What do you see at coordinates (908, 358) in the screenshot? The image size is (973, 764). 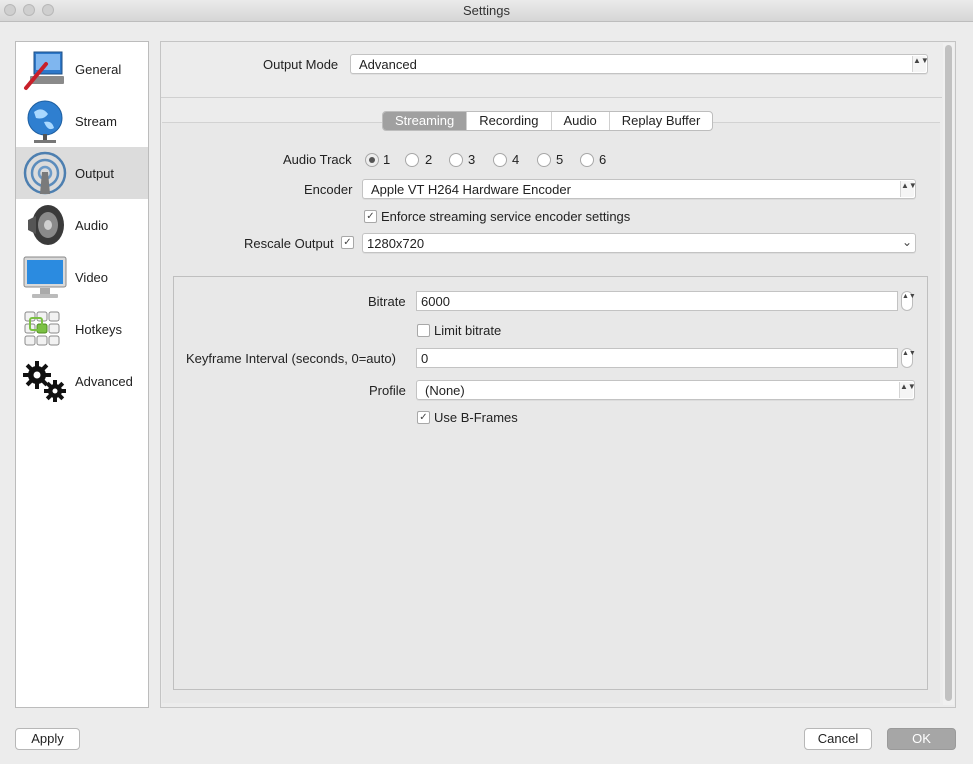 I see `keyframe-interval-stepper: ▲▼` at bounding box center [908, 358].